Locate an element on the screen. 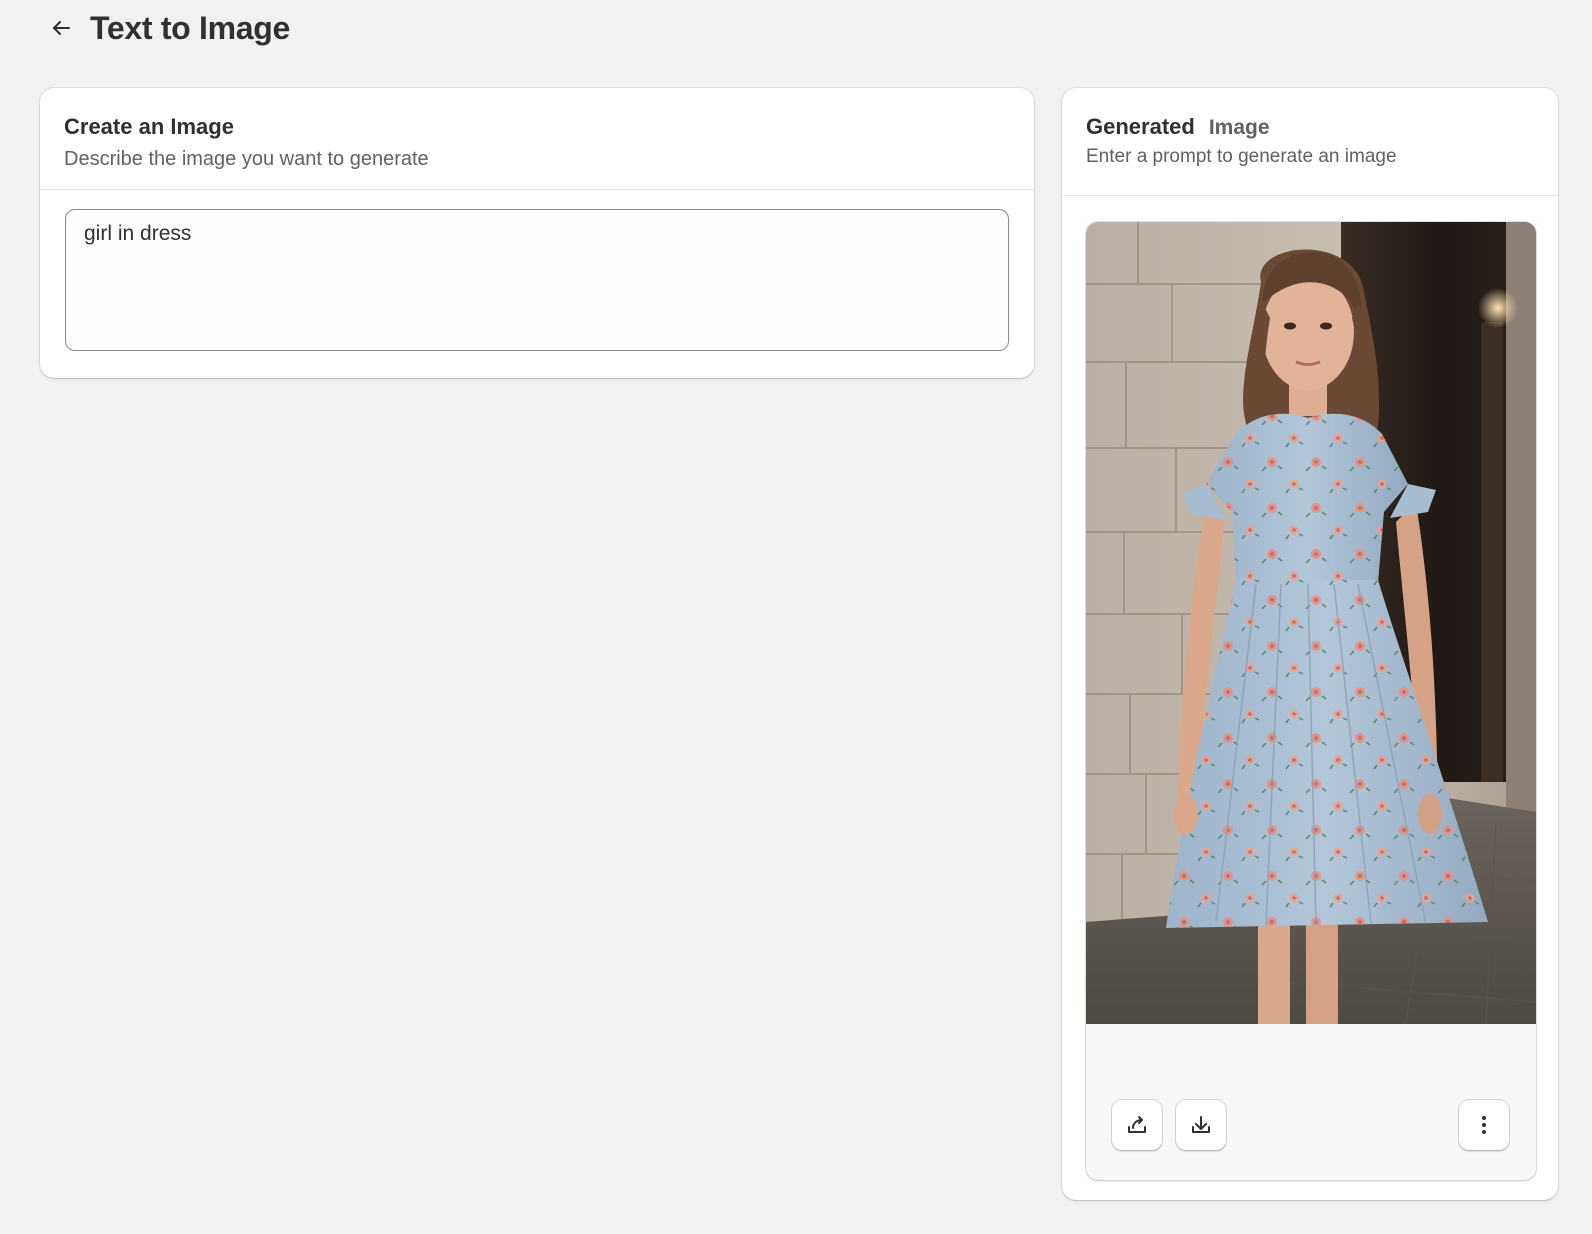 This screenshot has height=1234, width=1592. generated-card-title: Generated is located at coordinates (1140, 126).